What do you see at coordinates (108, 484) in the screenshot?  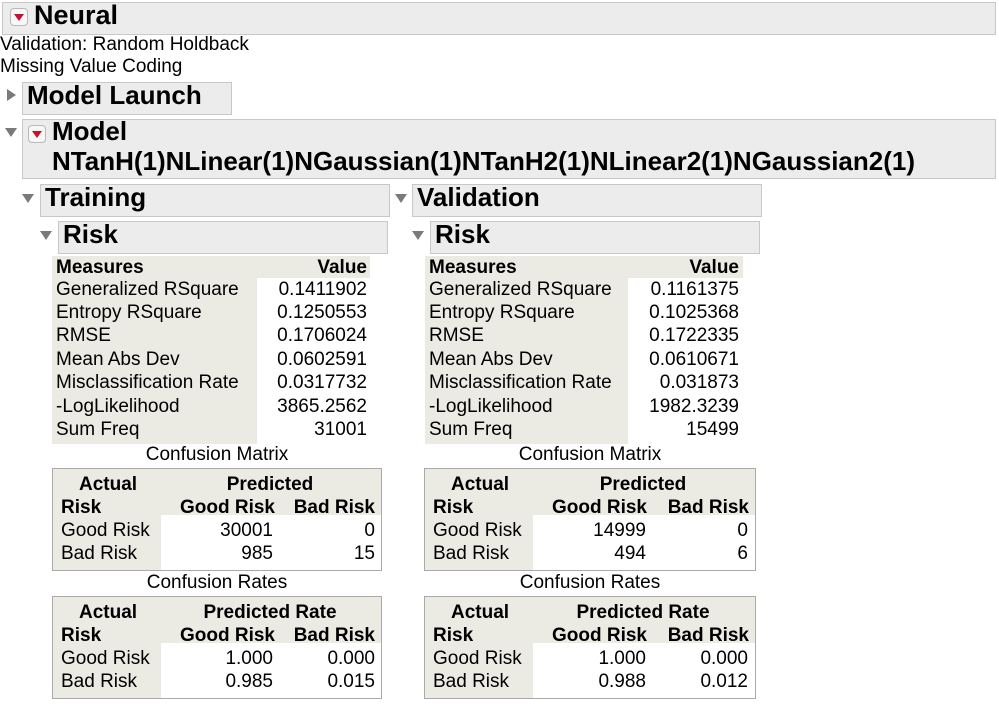 I see `training-cm-actual-header: Actual` at bounding box center [108, 484].